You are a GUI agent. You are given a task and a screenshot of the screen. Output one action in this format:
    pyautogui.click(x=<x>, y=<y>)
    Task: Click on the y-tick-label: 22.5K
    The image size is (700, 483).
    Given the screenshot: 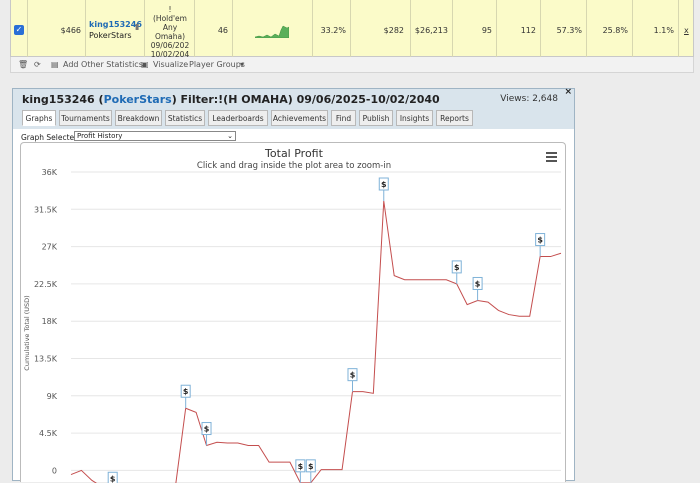 What is the action you would take?
    pyautogui.click(x=46, y=284)
    